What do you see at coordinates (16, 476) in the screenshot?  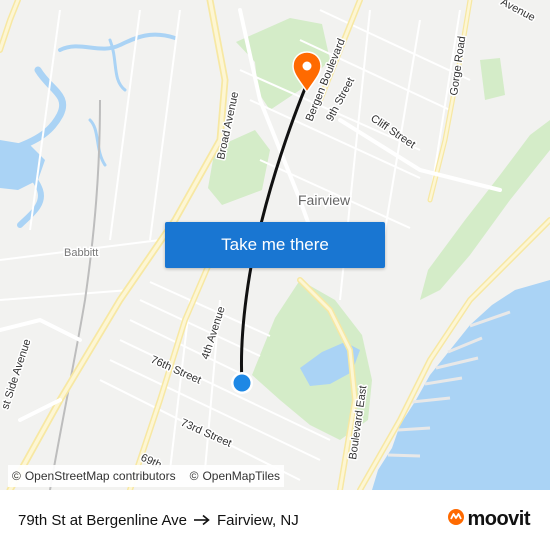 I see `copyright-symbol: ©` at bounding box center [16, 476].